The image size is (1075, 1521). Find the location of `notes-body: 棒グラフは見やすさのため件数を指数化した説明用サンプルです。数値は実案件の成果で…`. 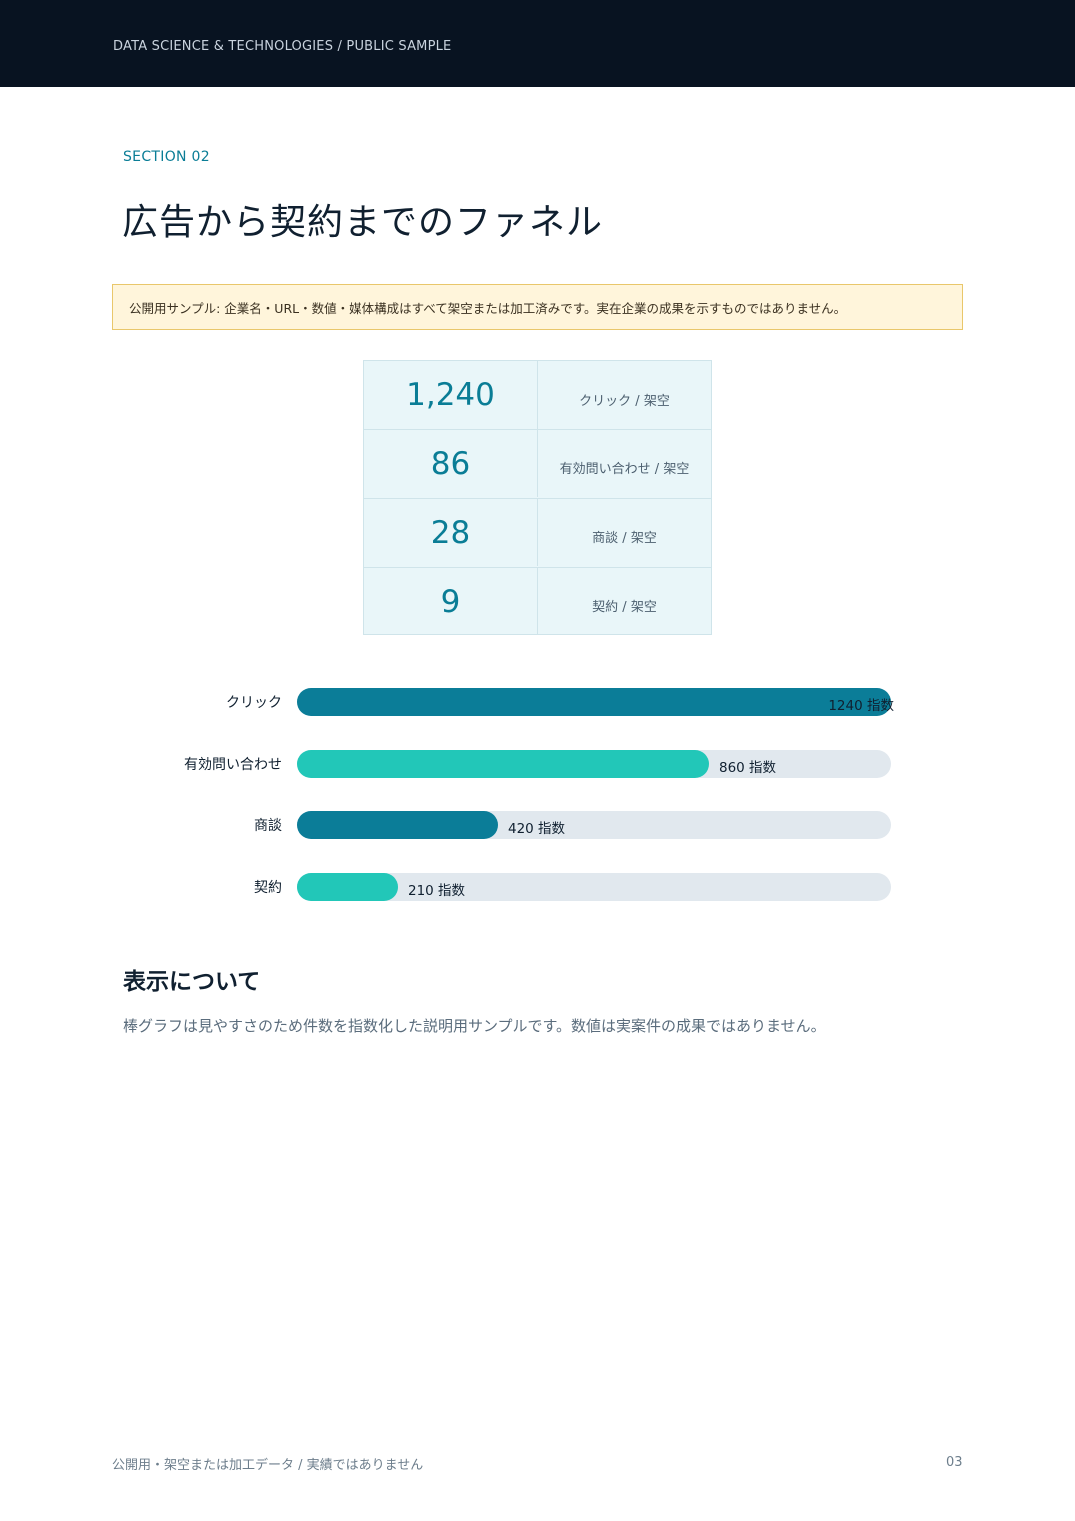

notes-body: 棒グラフは見やすさのため件数を指数化した説明用サンプルです。数値は実案件の成果で… is located at coordinates (474, 1026).